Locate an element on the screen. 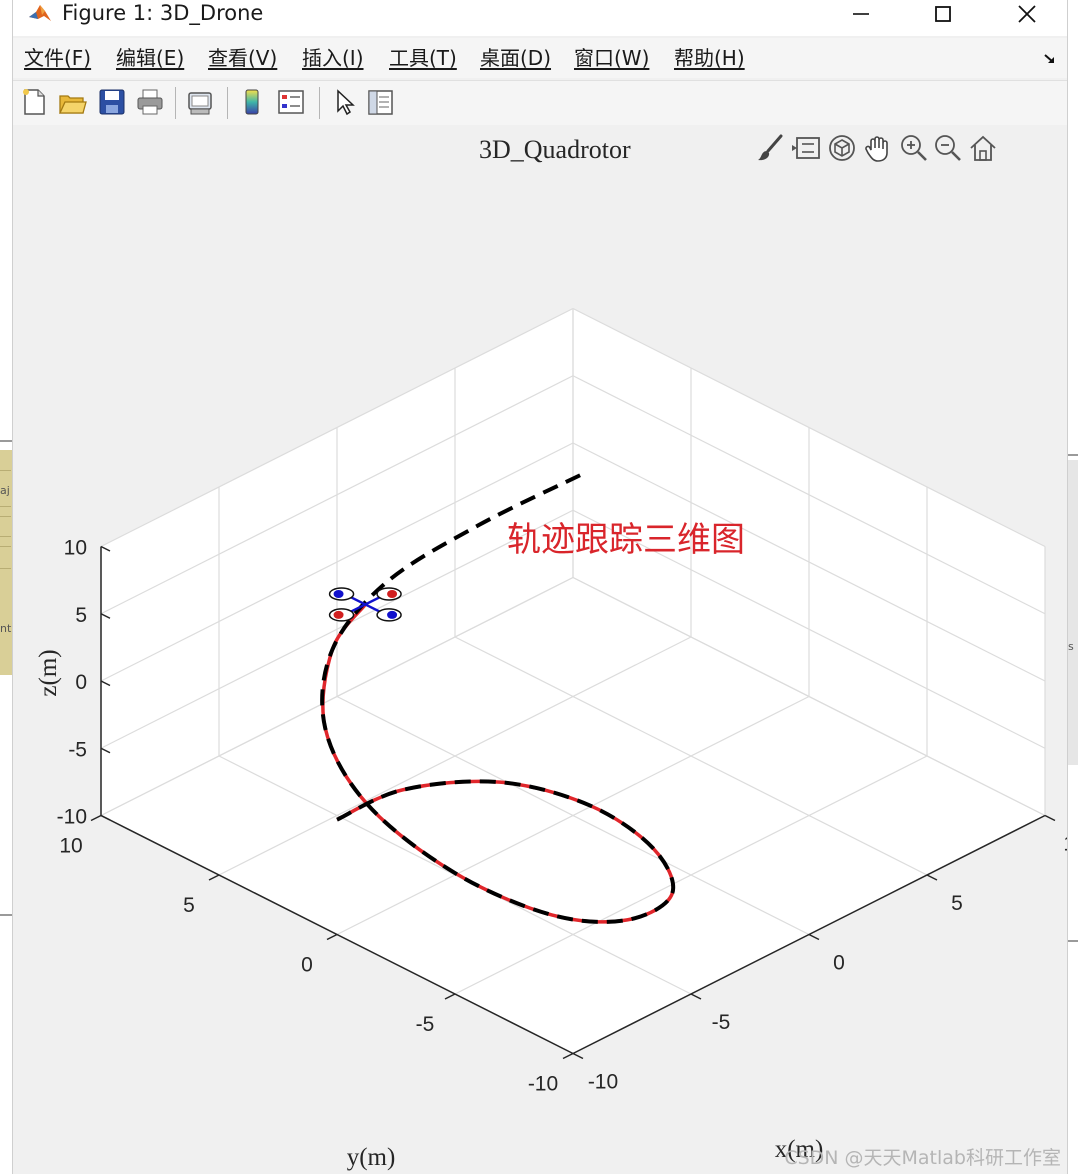  background-text: nt is located at coordinates (6, 628).